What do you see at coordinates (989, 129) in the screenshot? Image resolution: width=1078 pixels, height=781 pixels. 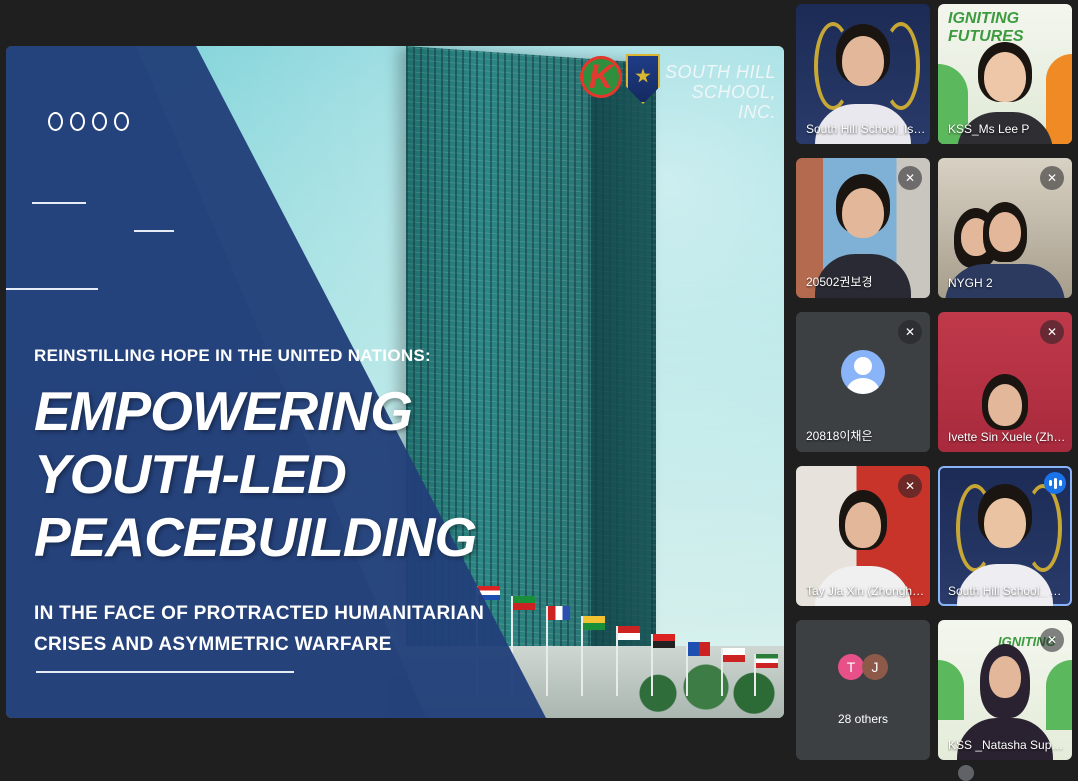 I see `participant-name: KSS_Ms Lee P` at bounding box center [989, 129].